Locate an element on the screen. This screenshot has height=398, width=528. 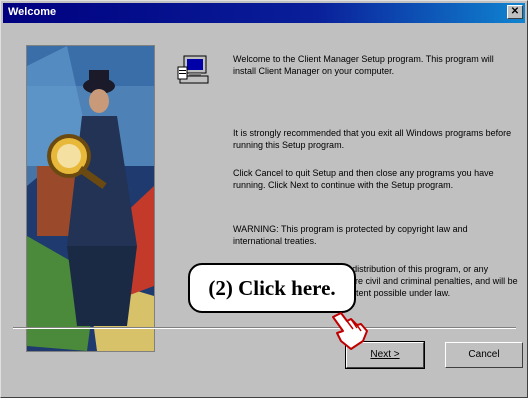
pointing-hand-icon is located at coordinates (349, 331).